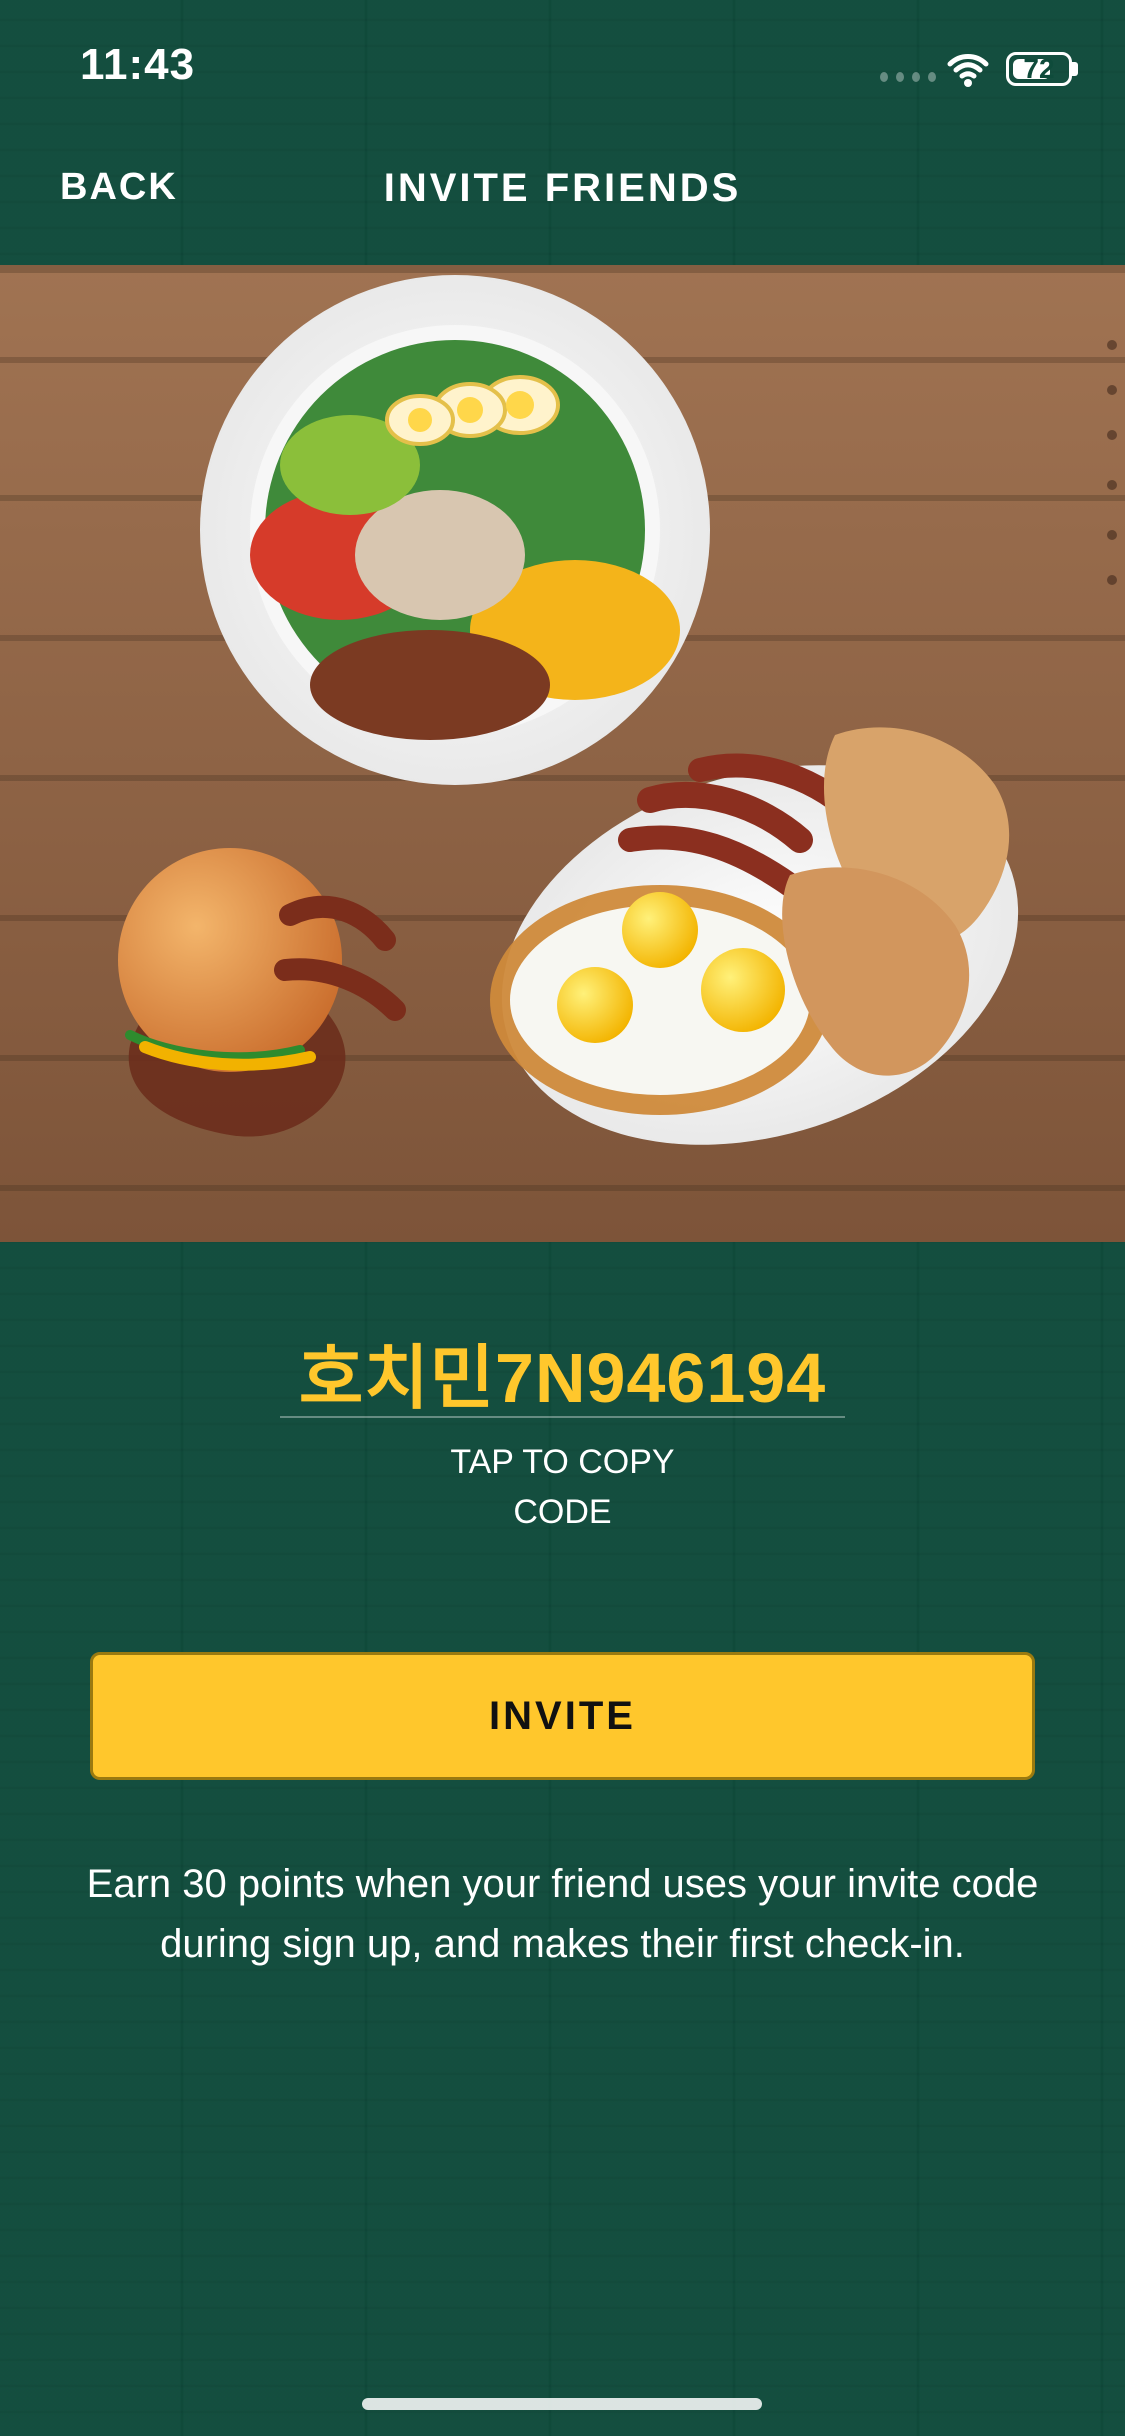  I want to click on page-title: INVITE FRIENDS, so click(562, 188).